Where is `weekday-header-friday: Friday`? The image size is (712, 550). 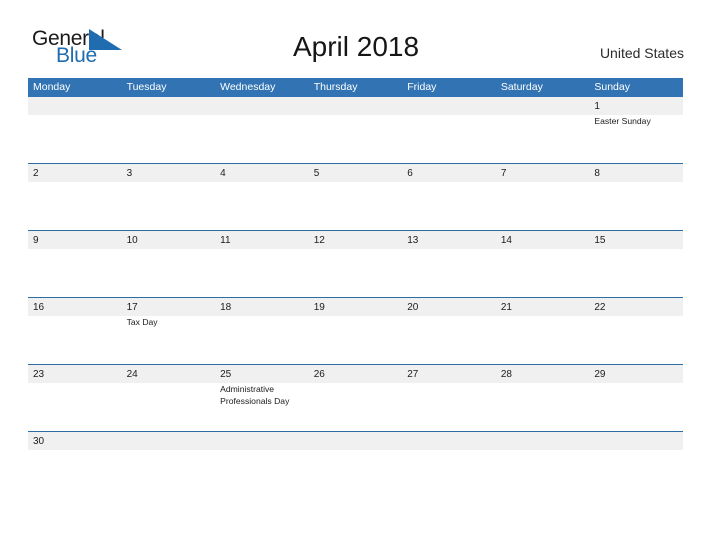 weekday-header-friday: Friday is located at coordinates (422, 87).